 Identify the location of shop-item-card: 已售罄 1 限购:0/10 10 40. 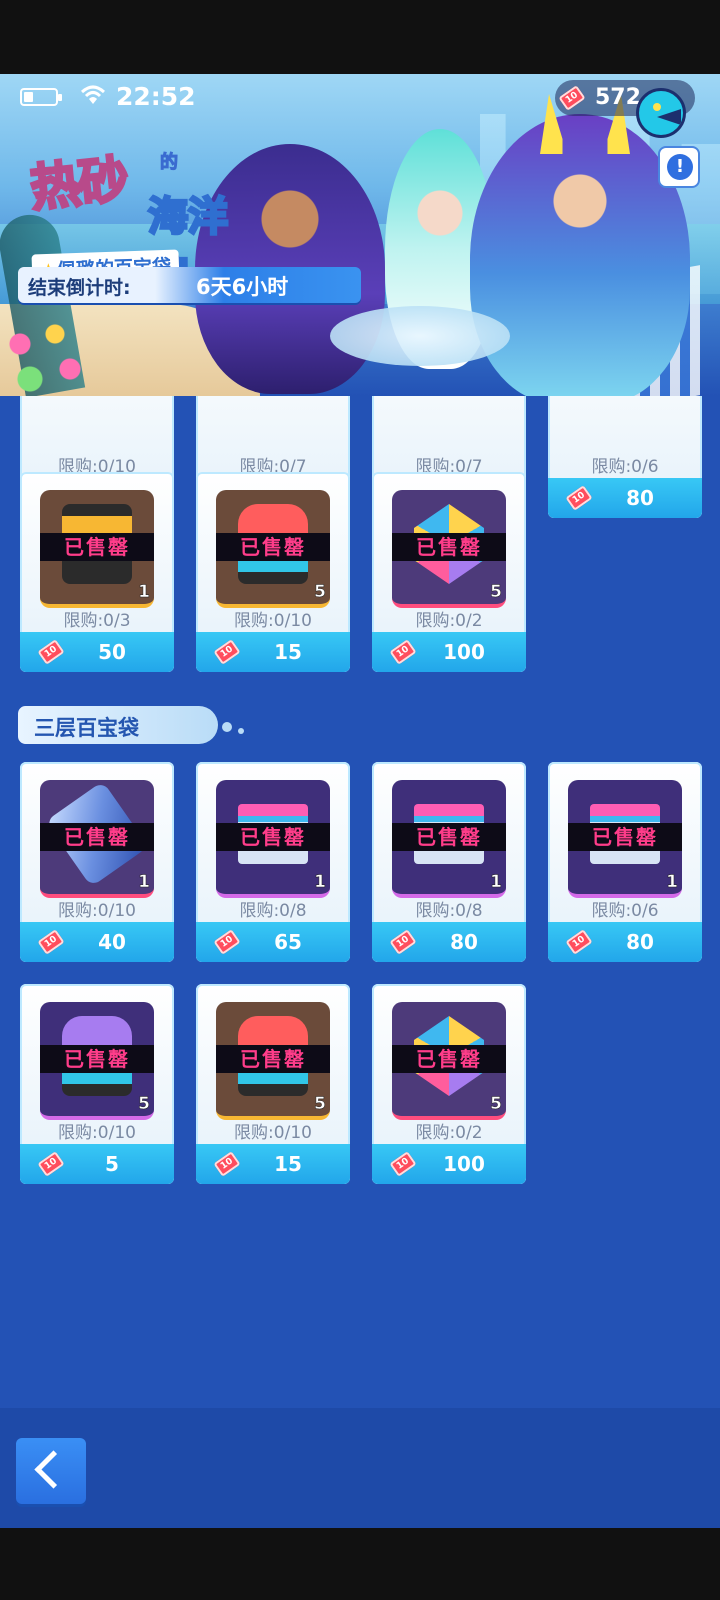
(97, 862).